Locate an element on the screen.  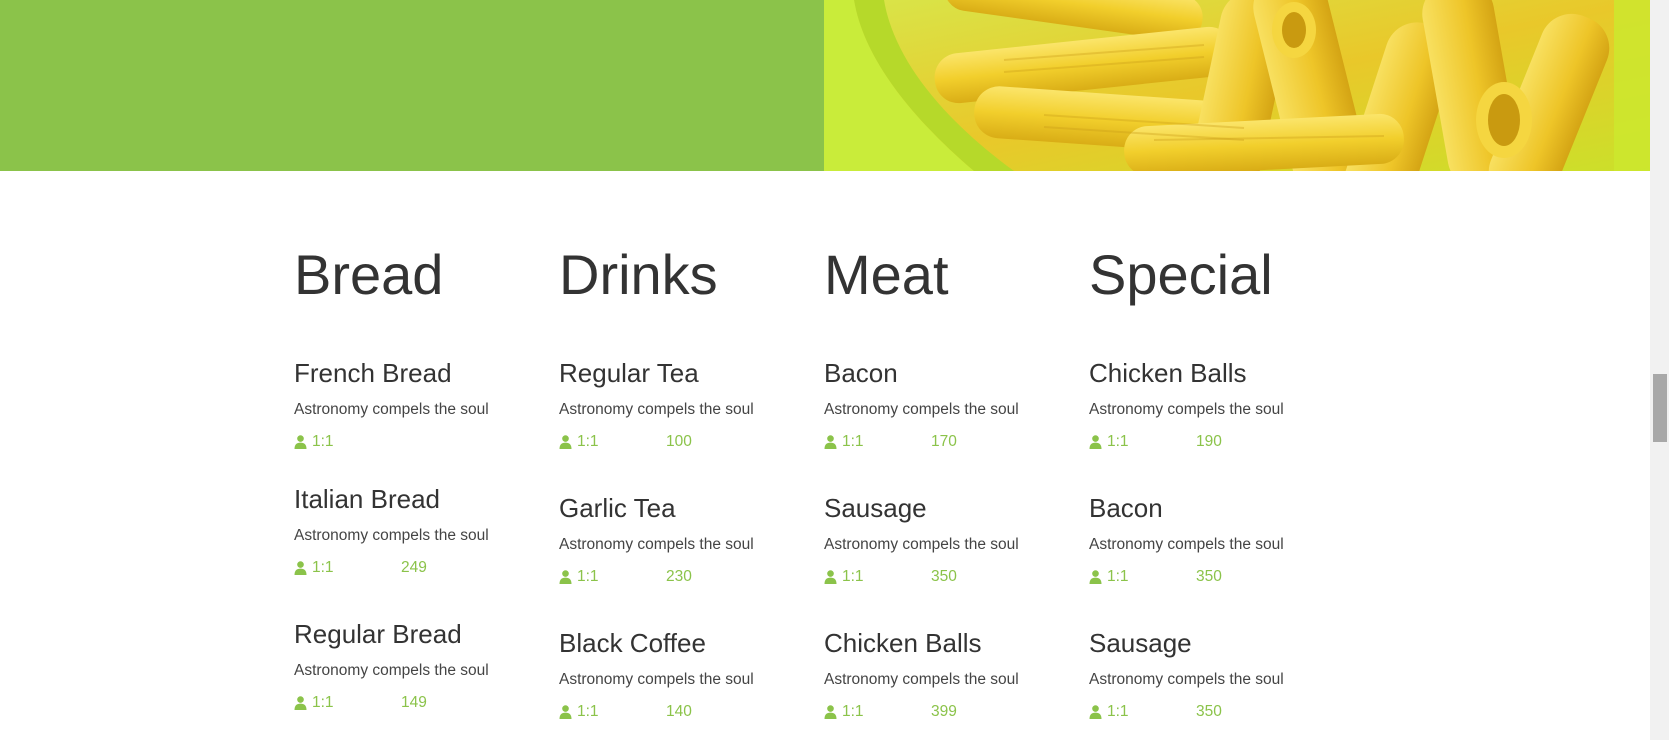
item-meta: 1:1 249 is located at coordinates (416, 568).